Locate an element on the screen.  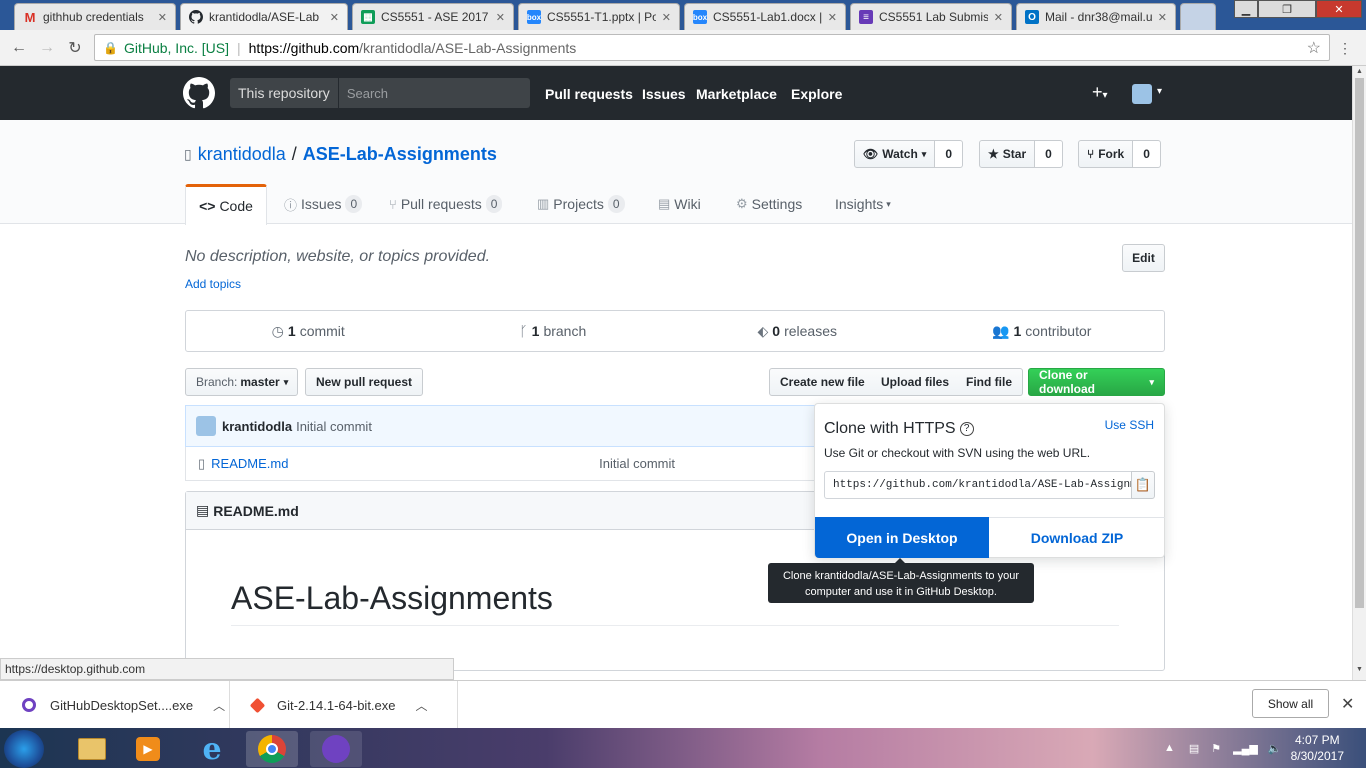
clone-or-download-button: Clone or download ▾ is located at coordinates (1096, 382).